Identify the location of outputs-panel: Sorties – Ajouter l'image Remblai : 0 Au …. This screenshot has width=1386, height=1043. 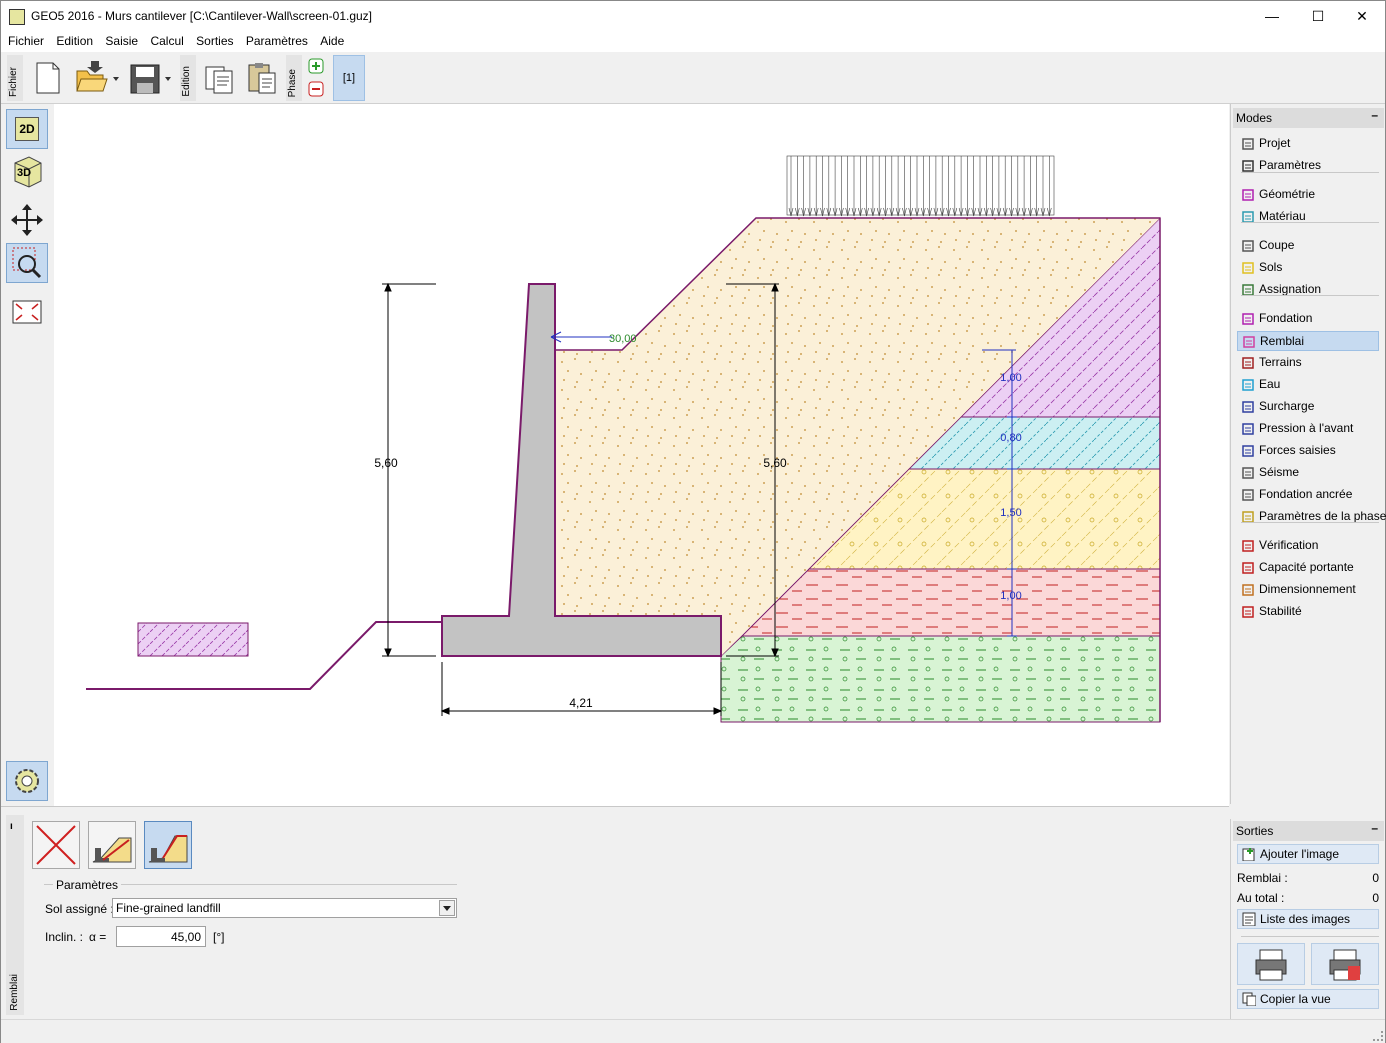
(1307, 919).